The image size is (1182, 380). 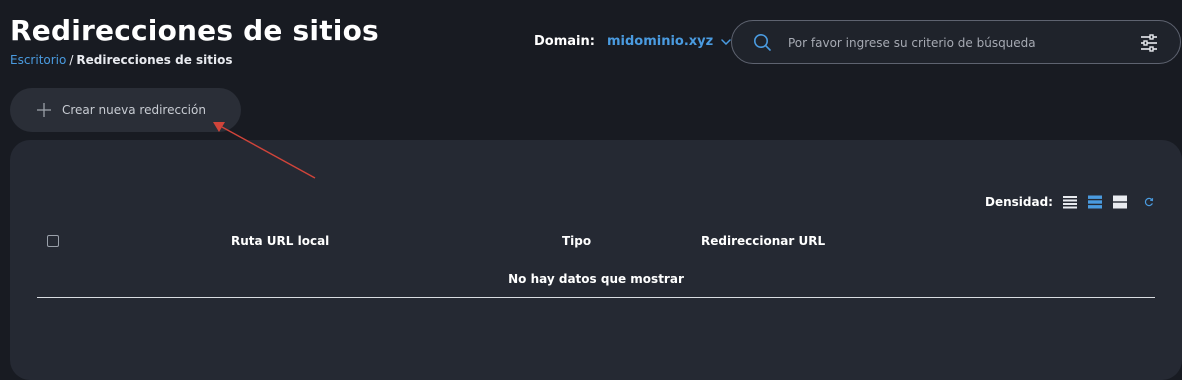 I want to click on domain-dropdown: midominio.xyz, so click(x=669, y=41).